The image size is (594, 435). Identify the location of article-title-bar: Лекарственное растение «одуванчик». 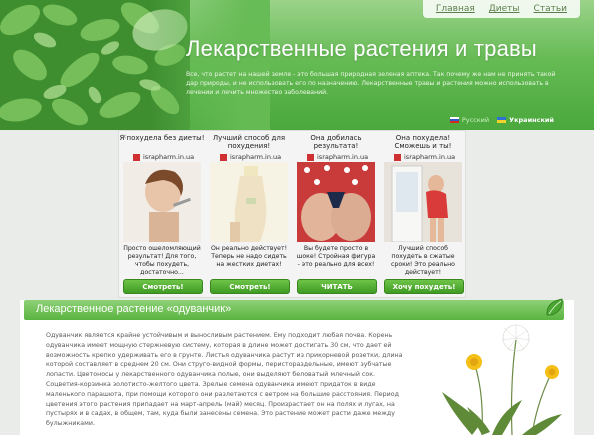
(294, 309).